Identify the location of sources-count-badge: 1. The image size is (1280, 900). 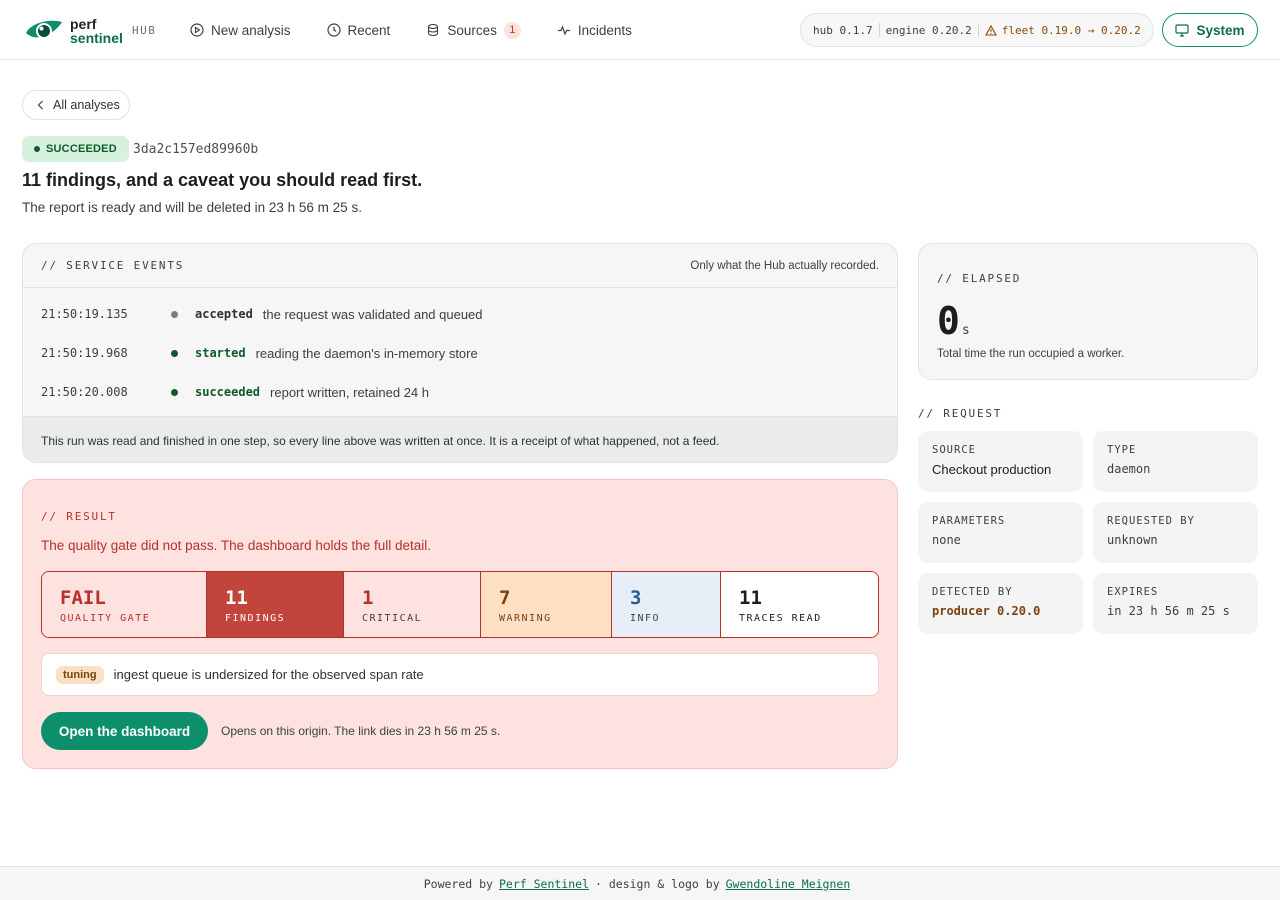
(512, 30).